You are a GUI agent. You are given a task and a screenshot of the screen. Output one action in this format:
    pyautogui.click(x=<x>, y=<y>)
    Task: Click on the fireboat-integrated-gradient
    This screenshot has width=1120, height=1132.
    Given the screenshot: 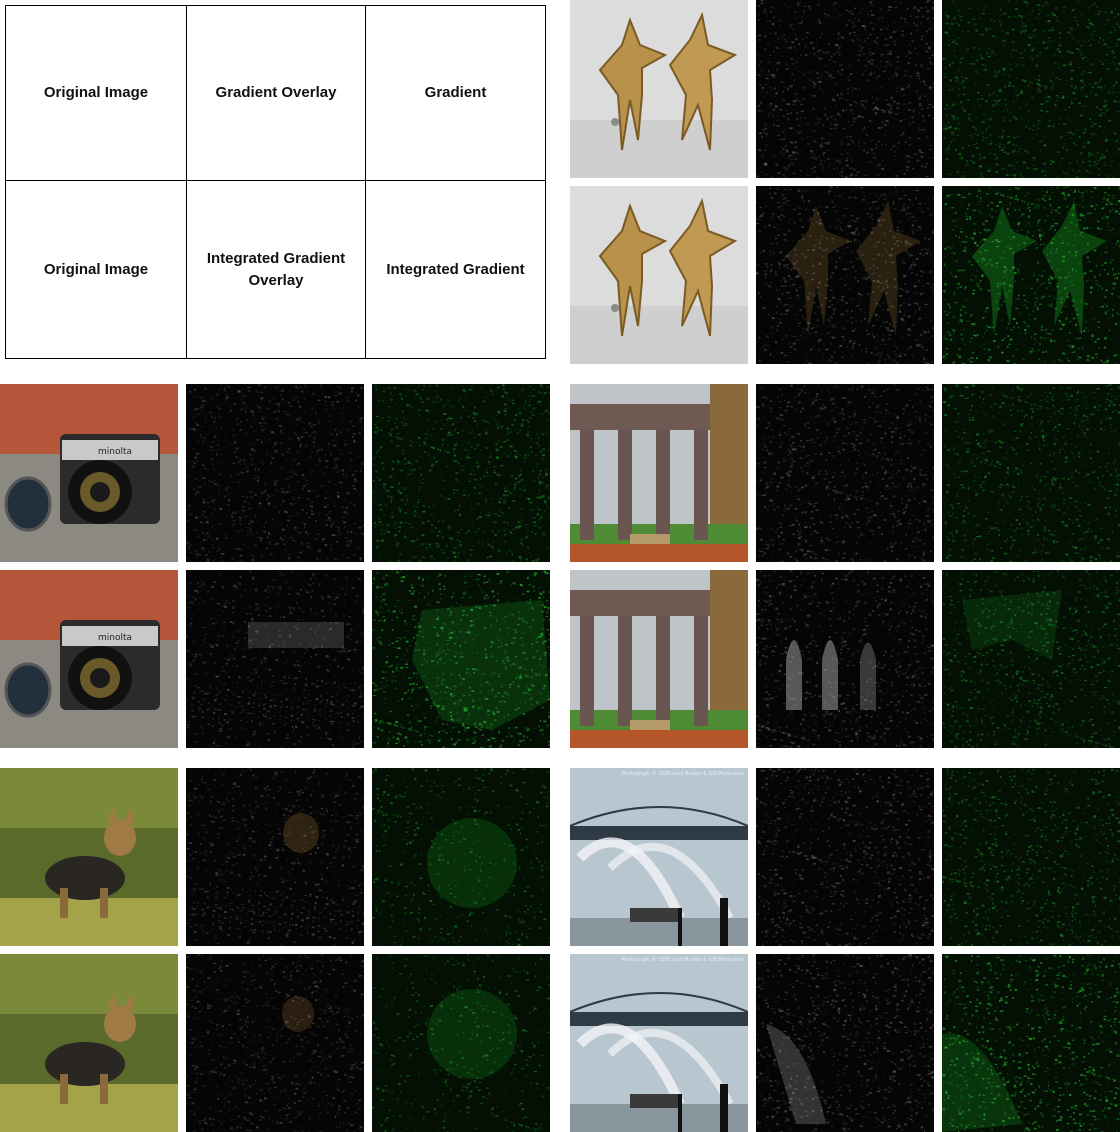 What is the action you would take?
    pyautogui.click(x=1031, y=1043)
    